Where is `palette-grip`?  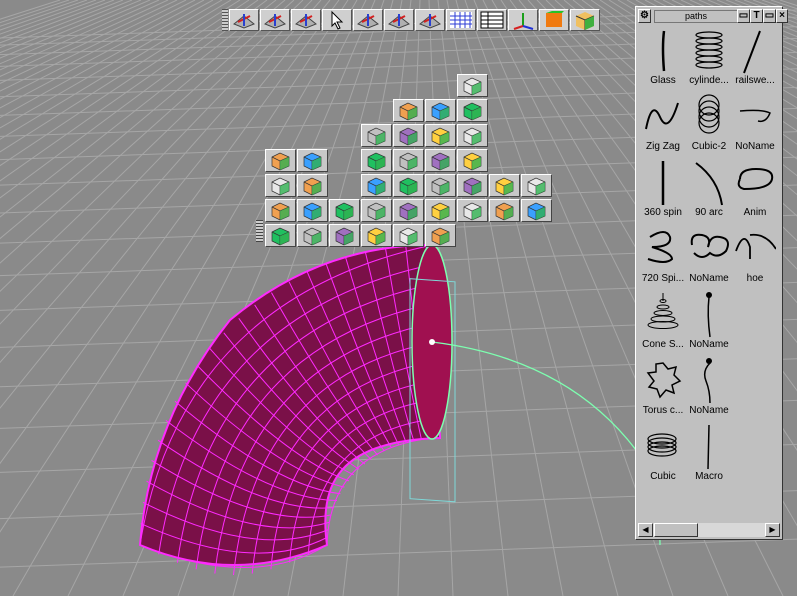 palette-grip is located at coordinates (259, 231).